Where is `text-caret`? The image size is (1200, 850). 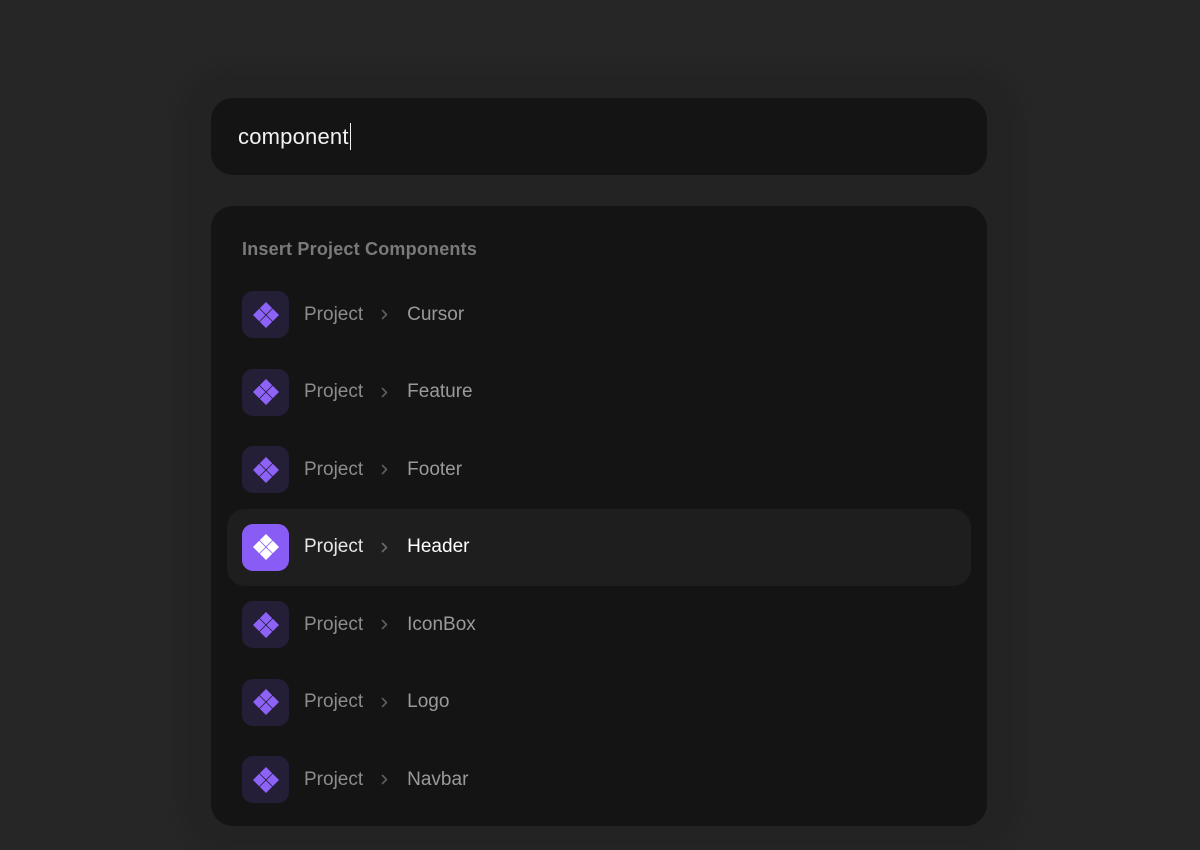 text-caret is located at coordinates (350, 136).